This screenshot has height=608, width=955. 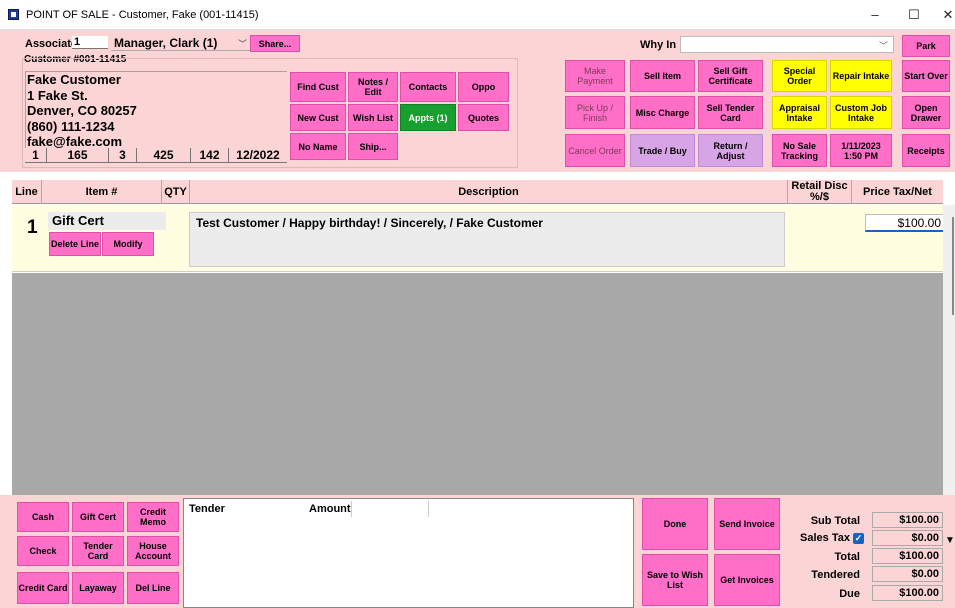 I want to click on sell-tender-card-button: Sell Tender Card, so click(x=730, y=112).